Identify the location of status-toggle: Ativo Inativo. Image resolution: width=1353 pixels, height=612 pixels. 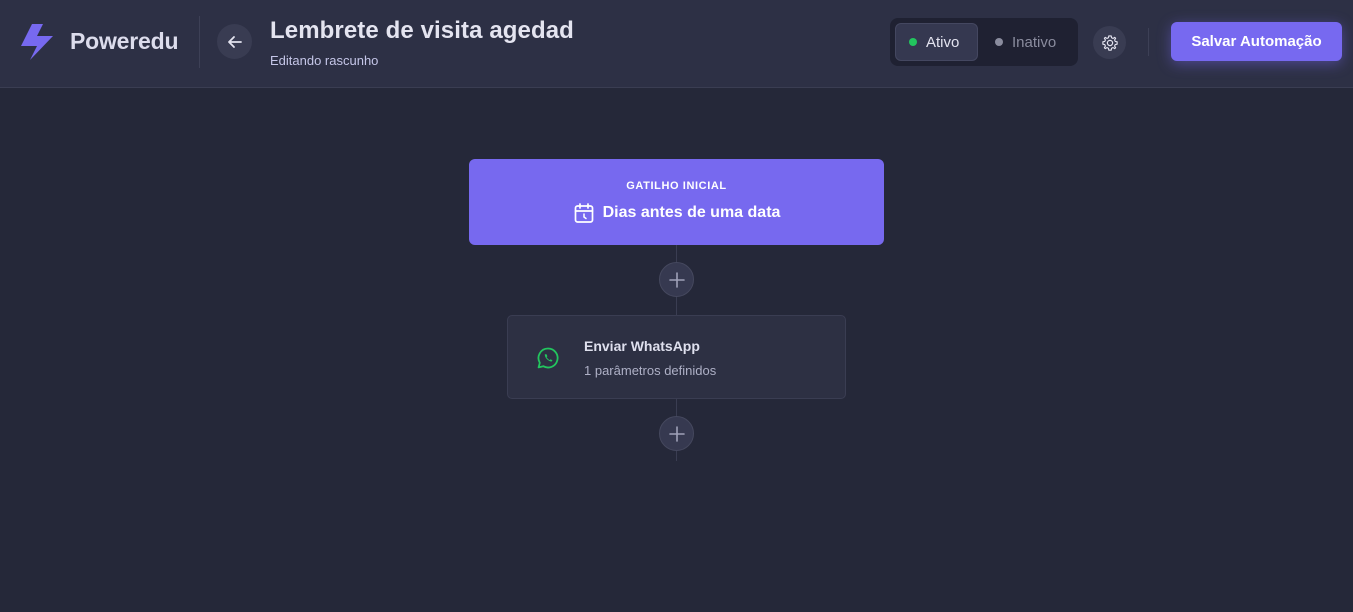
(984, 42).